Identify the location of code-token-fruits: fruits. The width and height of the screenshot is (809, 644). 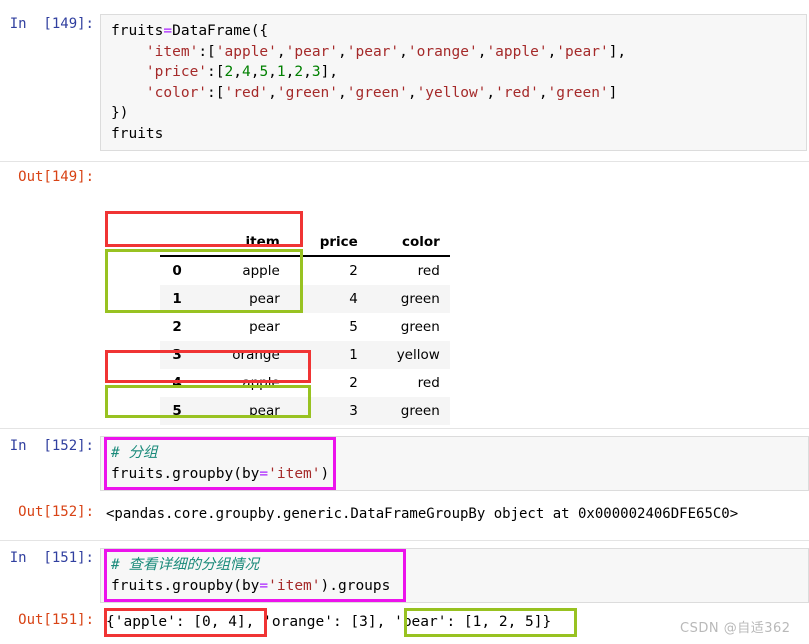
(137, 31).